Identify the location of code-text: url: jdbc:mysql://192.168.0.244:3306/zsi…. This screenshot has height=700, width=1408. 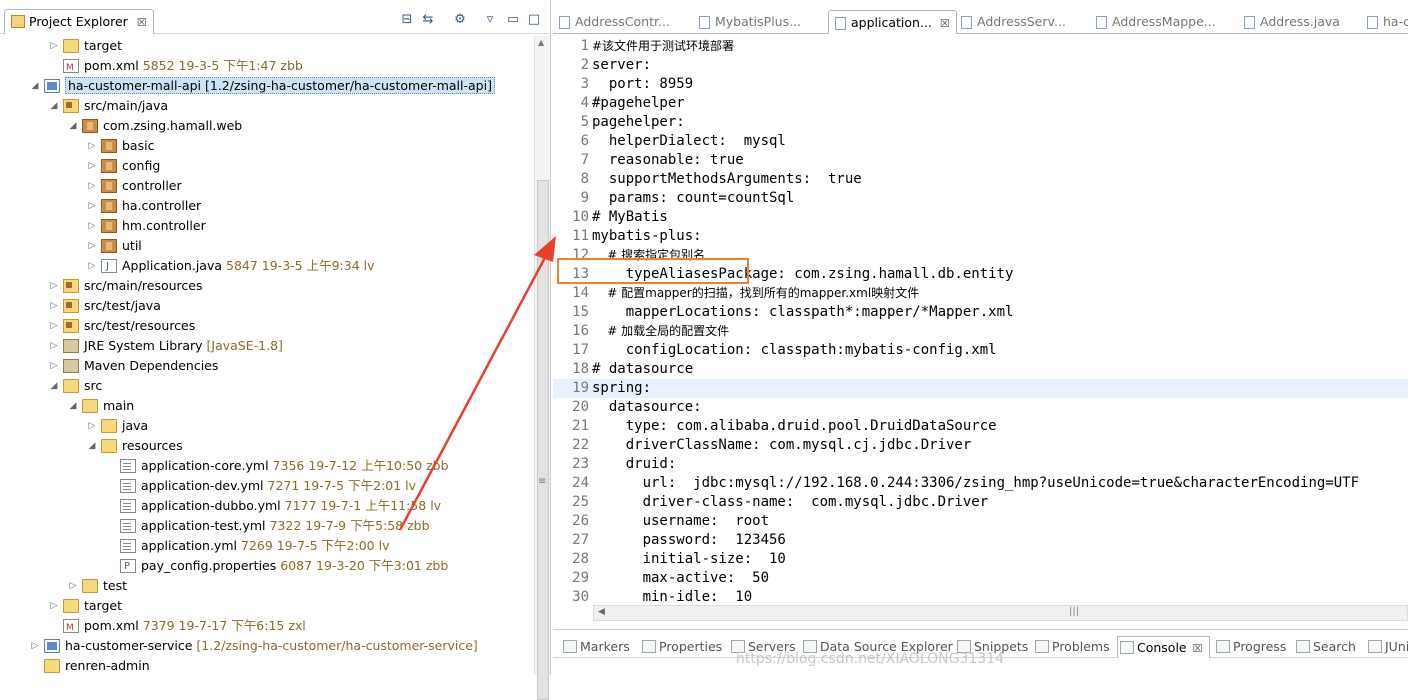
(976, 483).